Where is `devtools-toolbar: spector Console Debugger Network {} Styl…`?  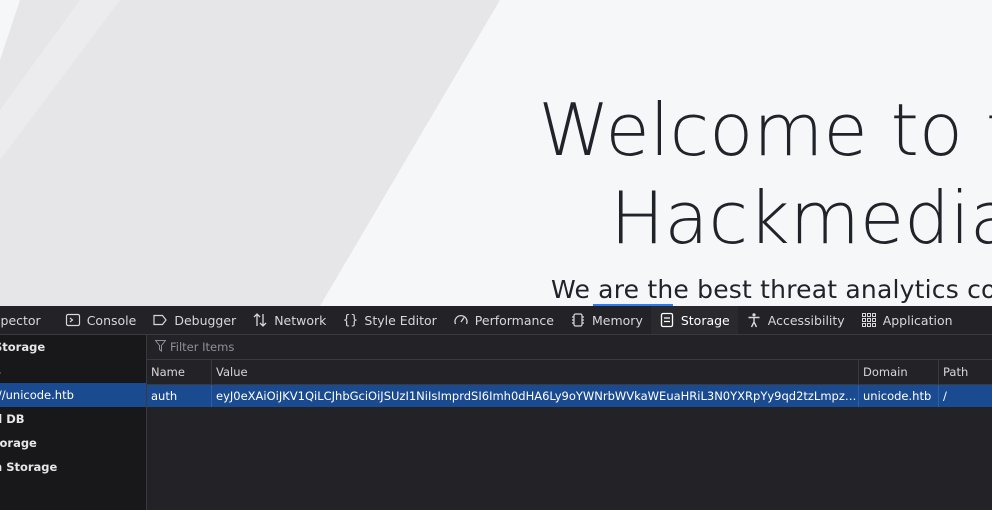 devtools-toolbar: spector Console Debugger Network {} Styl… is located at coordinates (496, 320).